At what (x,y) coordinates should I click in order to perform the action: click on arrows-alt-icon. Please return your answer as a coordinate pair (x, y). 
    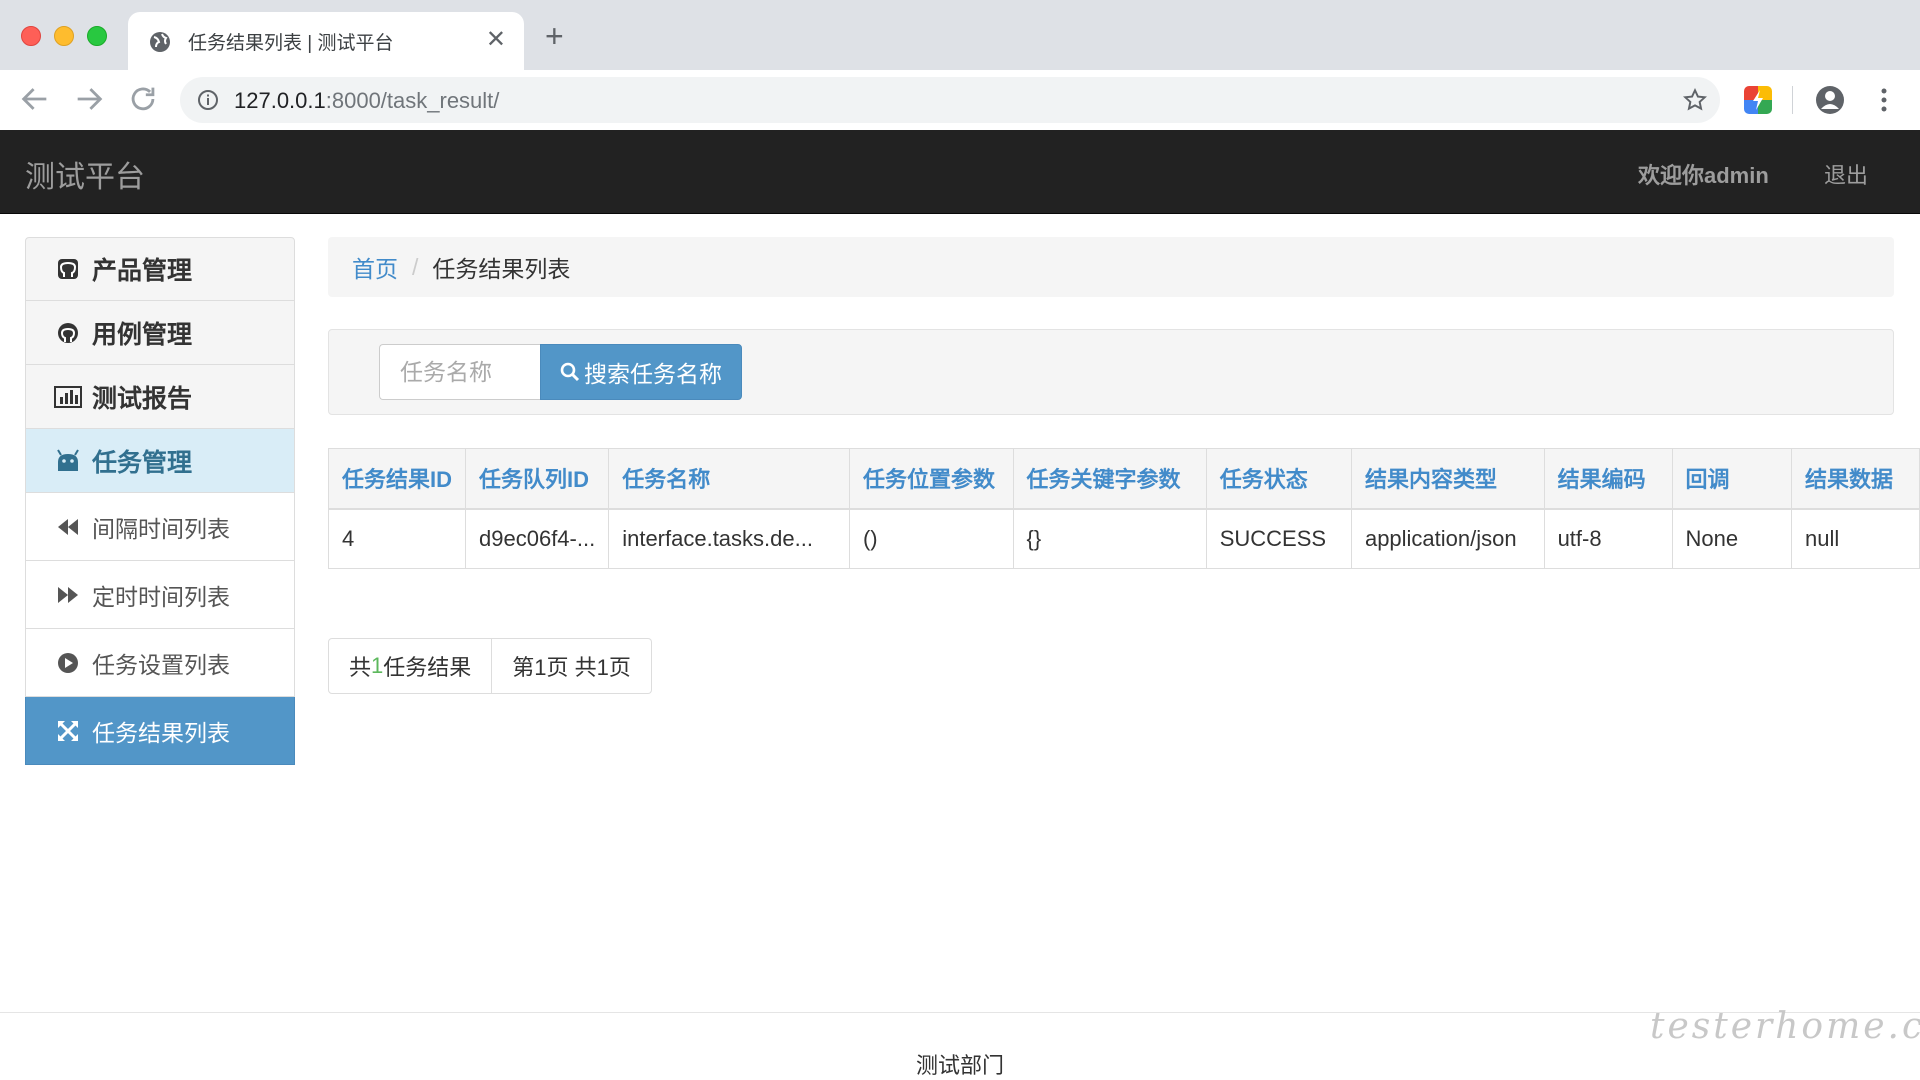
    Looking at the image, I should click on (68, 731).